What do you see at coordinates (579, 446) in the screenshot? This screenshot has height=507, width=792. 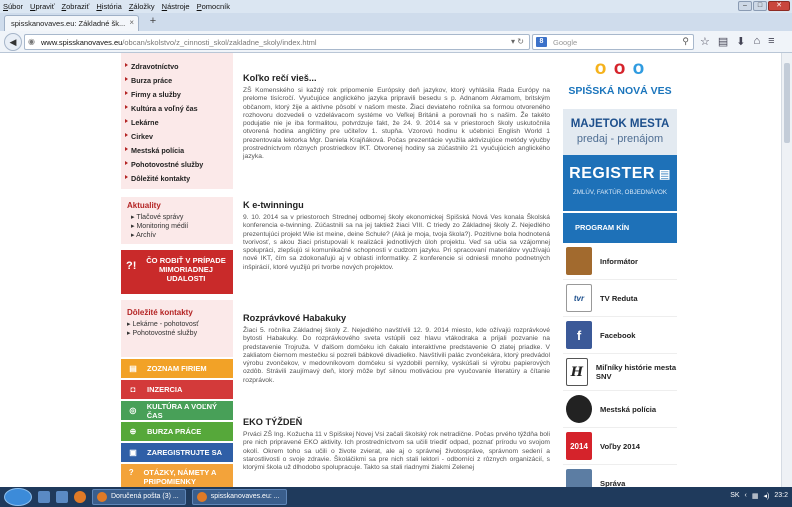 I see `election-icon: 2014` at bounding box center [579, 446].